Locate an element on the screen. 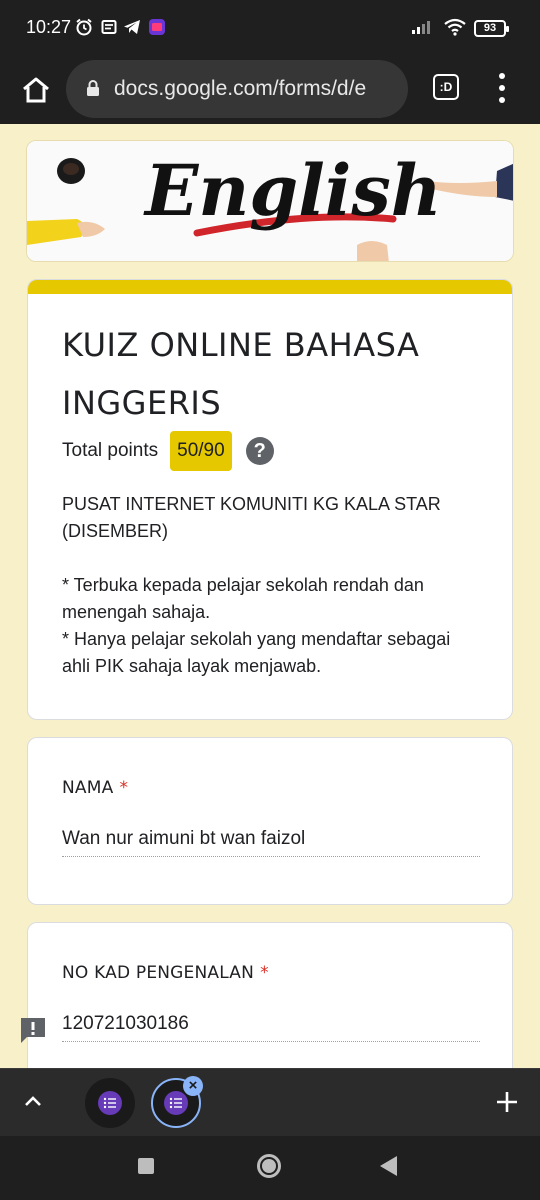 Image resolution: width=540 pixels, height=1200 pixels. system-nav-bar is located at coordinates (270, 1168).